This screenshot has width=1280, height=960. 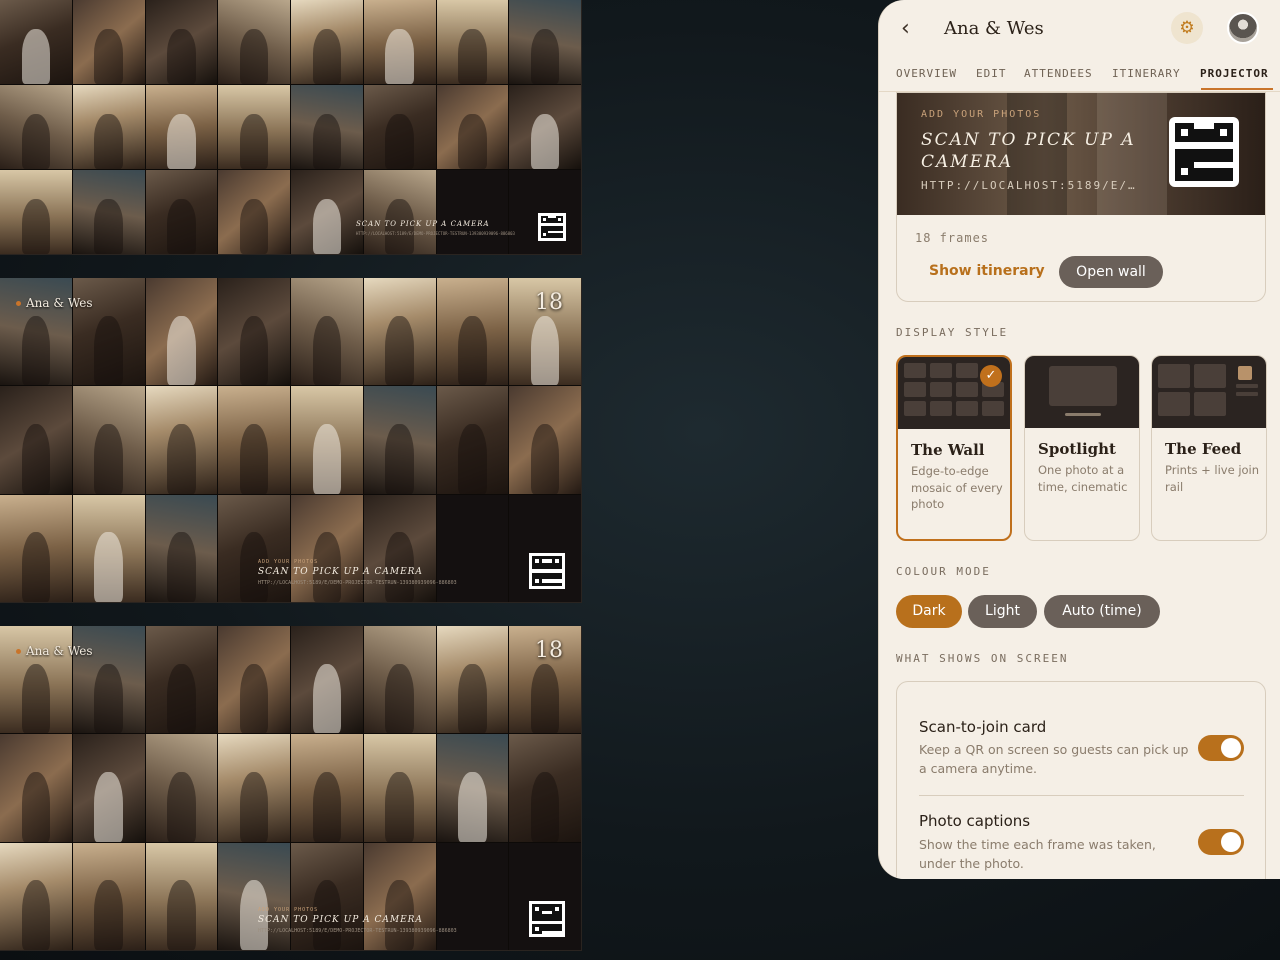 What do you see at coordinates (957, 487) in the screenshot?
I see `style-description: Edge-to-edge mosaic of every photo` at bounding box center [957, 487].